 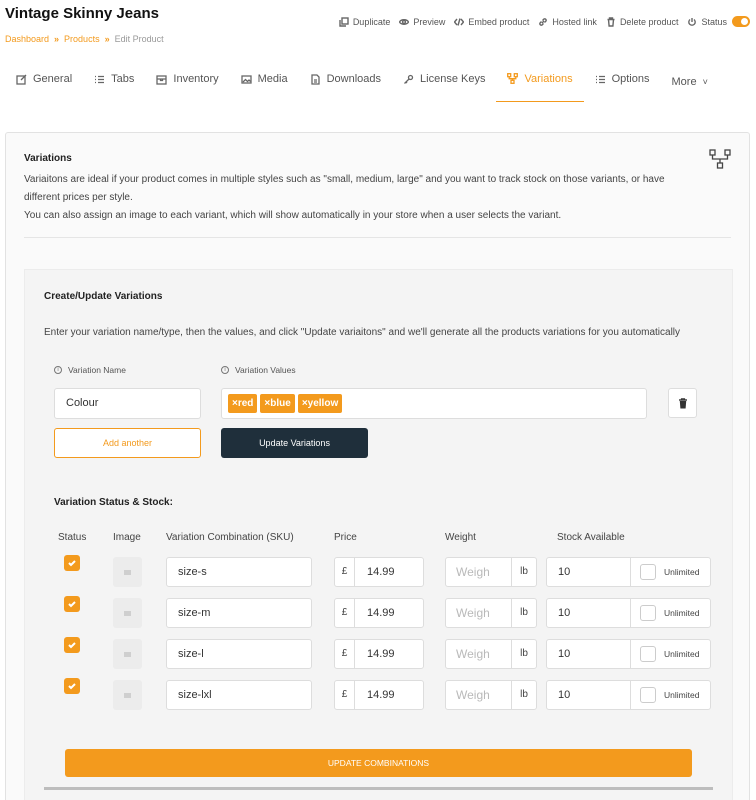 What do you see at coordinates (460, 537) in the screenshot?
I see `column-header-weight: Weight` at bounding box center [460, 537].